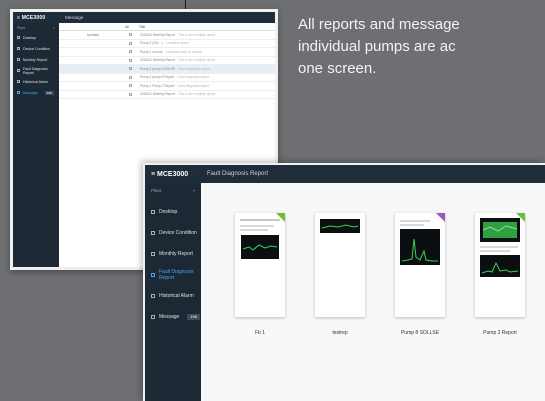 This screenshot has height=401, width=545. What do you see at coordinates (340, 333) in the screenshot?
I see `report-card-label: testrep` at bounding box center [340, 333].